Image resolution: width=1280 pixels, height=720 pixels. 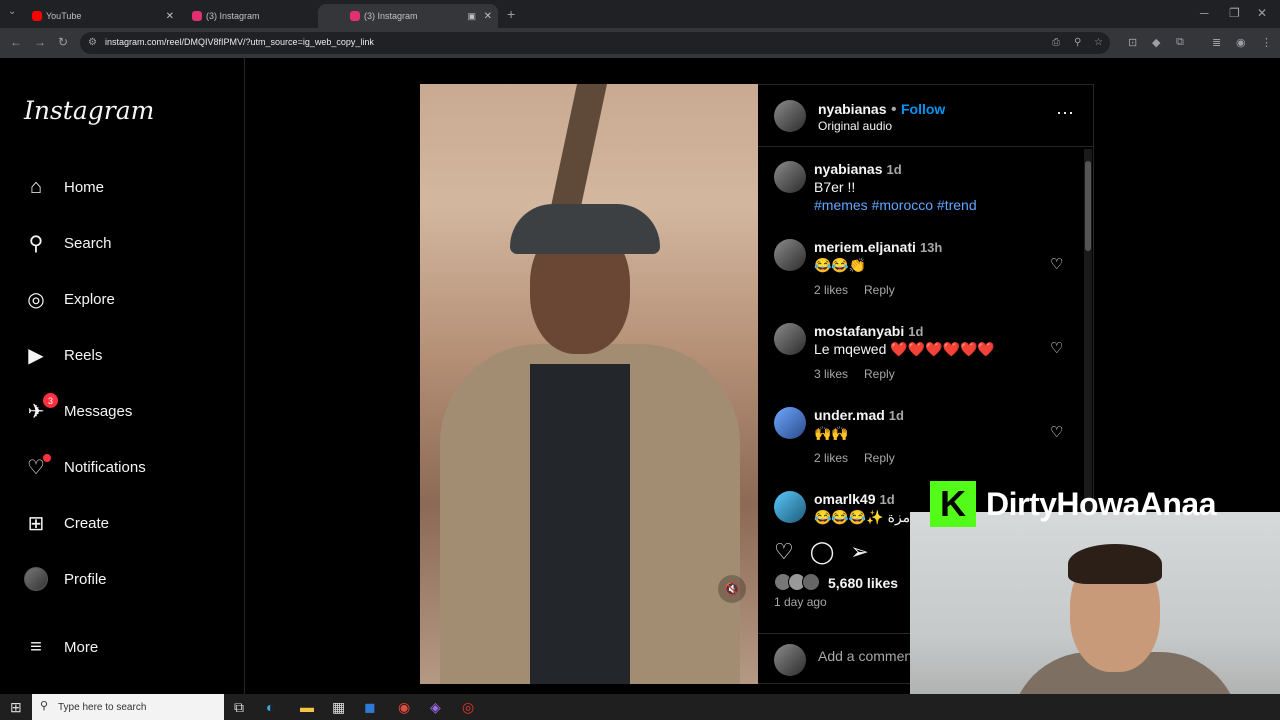 What do you see at coordinates (102, 707) in the screenshot?
I see `taskbar-search-input: Type here to search` at bounding box center [102, 707].